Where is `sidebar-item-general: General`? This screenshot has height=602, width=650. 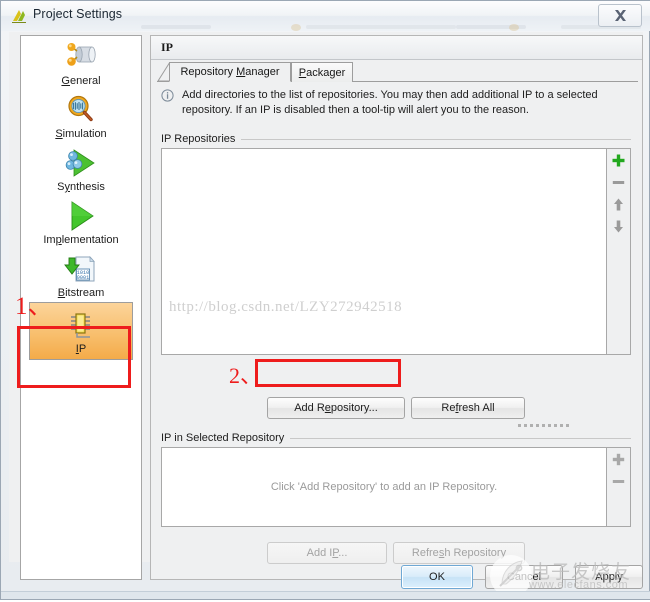 sidebar-item-general: General is located at coordinates (81, 62).